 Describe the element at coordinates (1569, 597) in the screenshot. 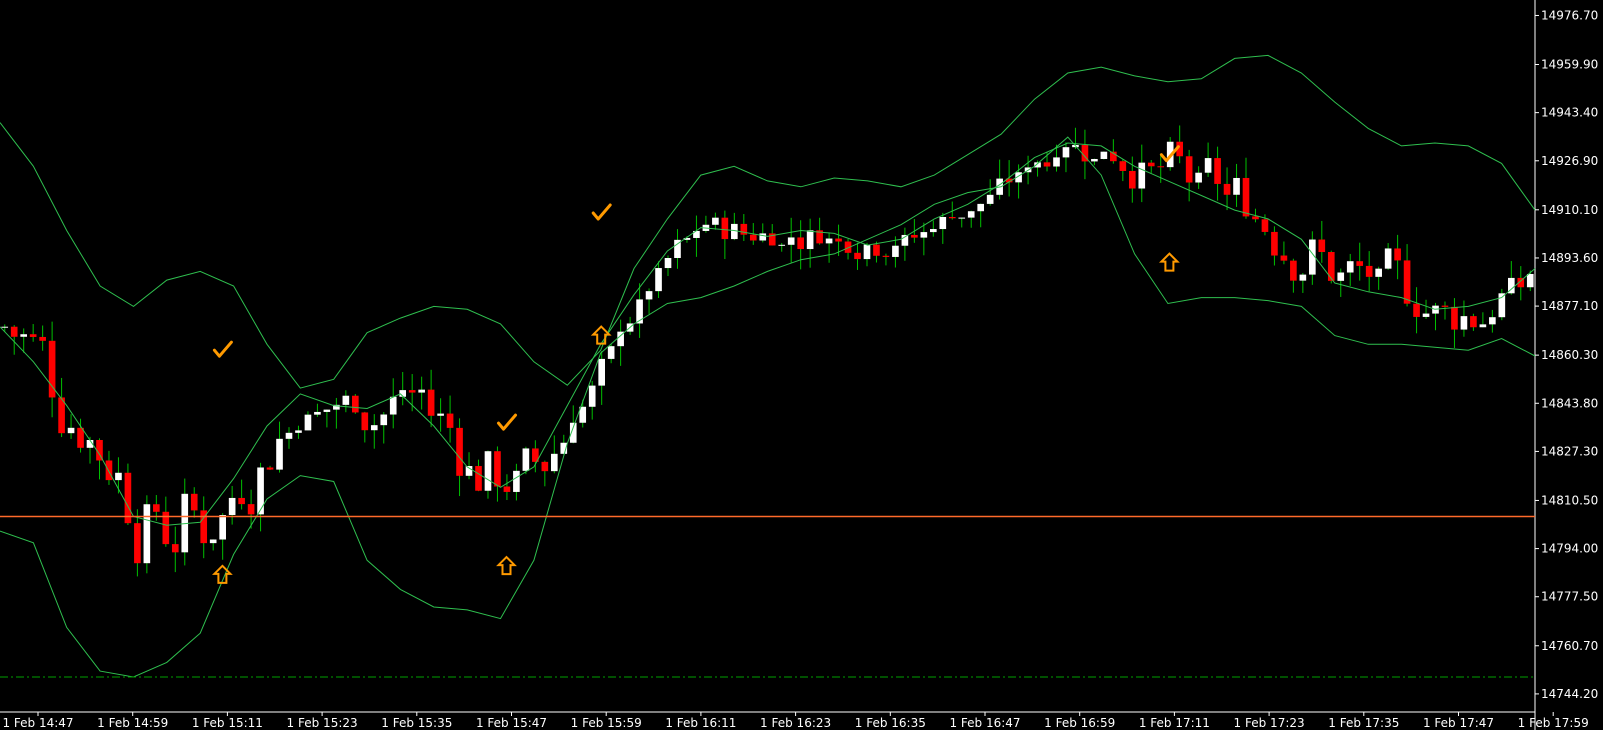

I see `y-tick-label: 14777.50` at that location.